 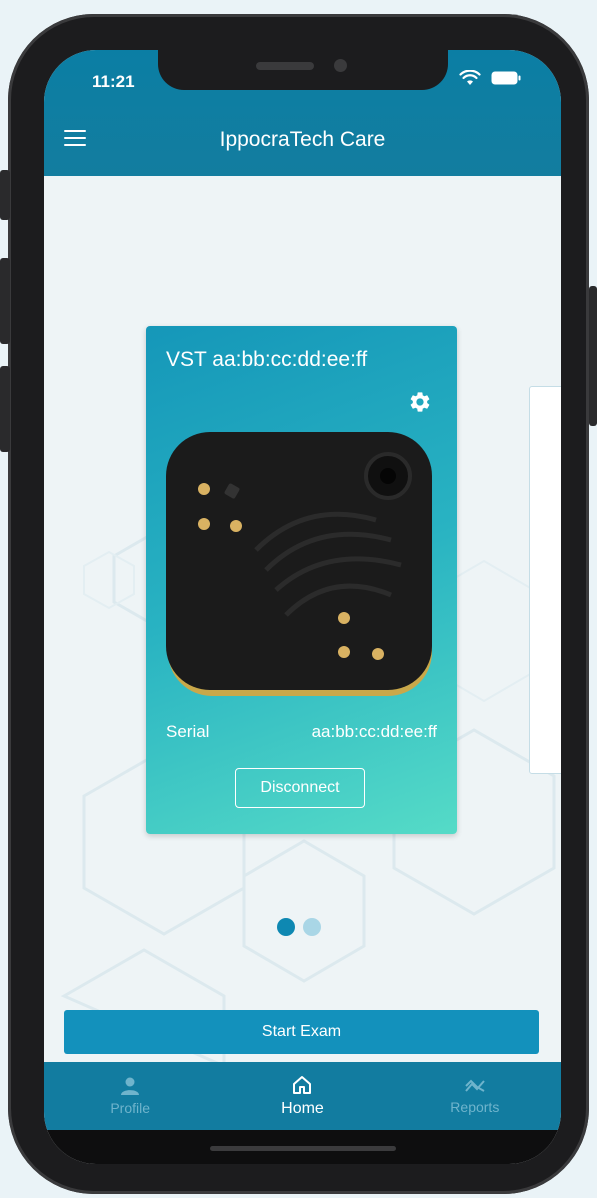 What do you see at coordinates (302, 1108) in the screenshot?
I see `nav-label-home: Home` at bounding box center [302, 1108].